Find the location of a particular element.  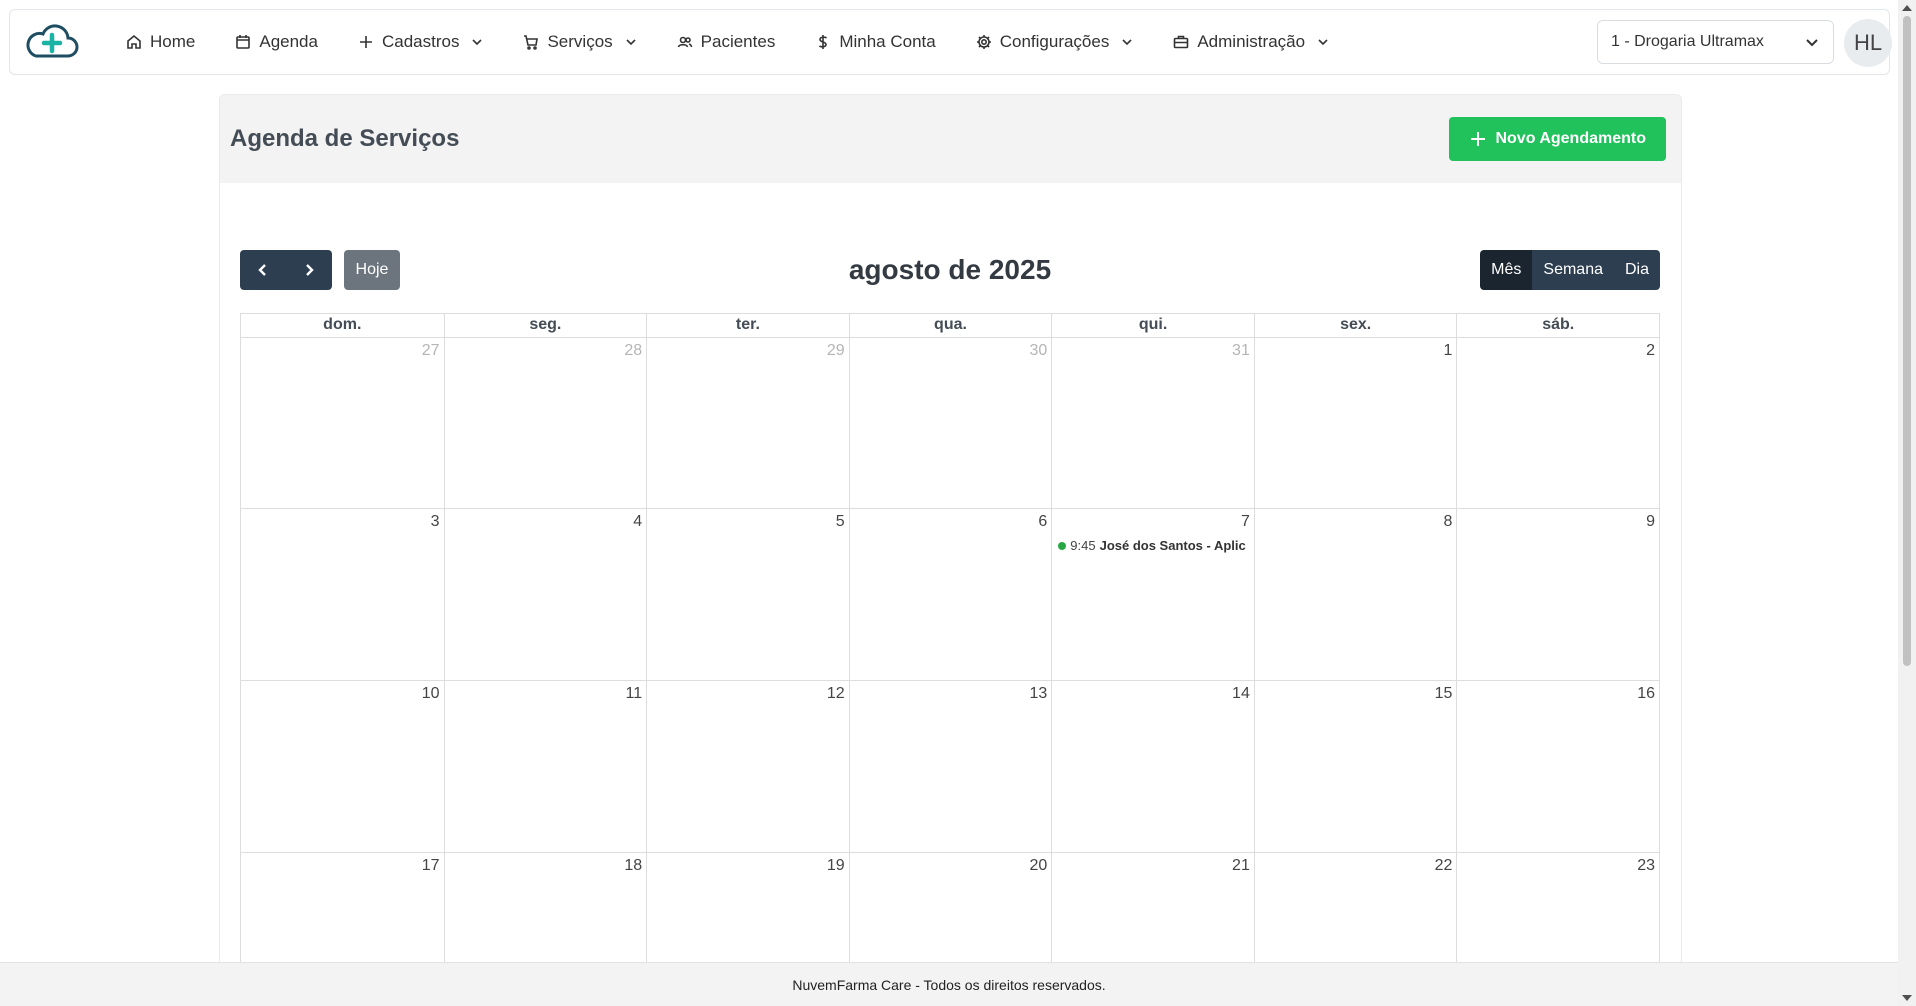

new-appointment-button: Novo Agendamento is located at coordinates (1557, 139).